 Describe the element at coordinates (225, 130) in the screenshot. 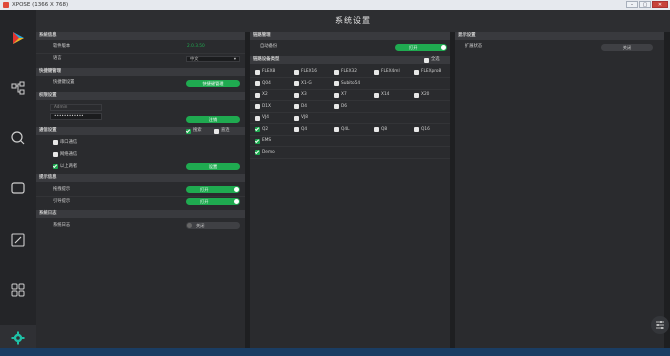

I see `direct-option-label: 直连` at that location.